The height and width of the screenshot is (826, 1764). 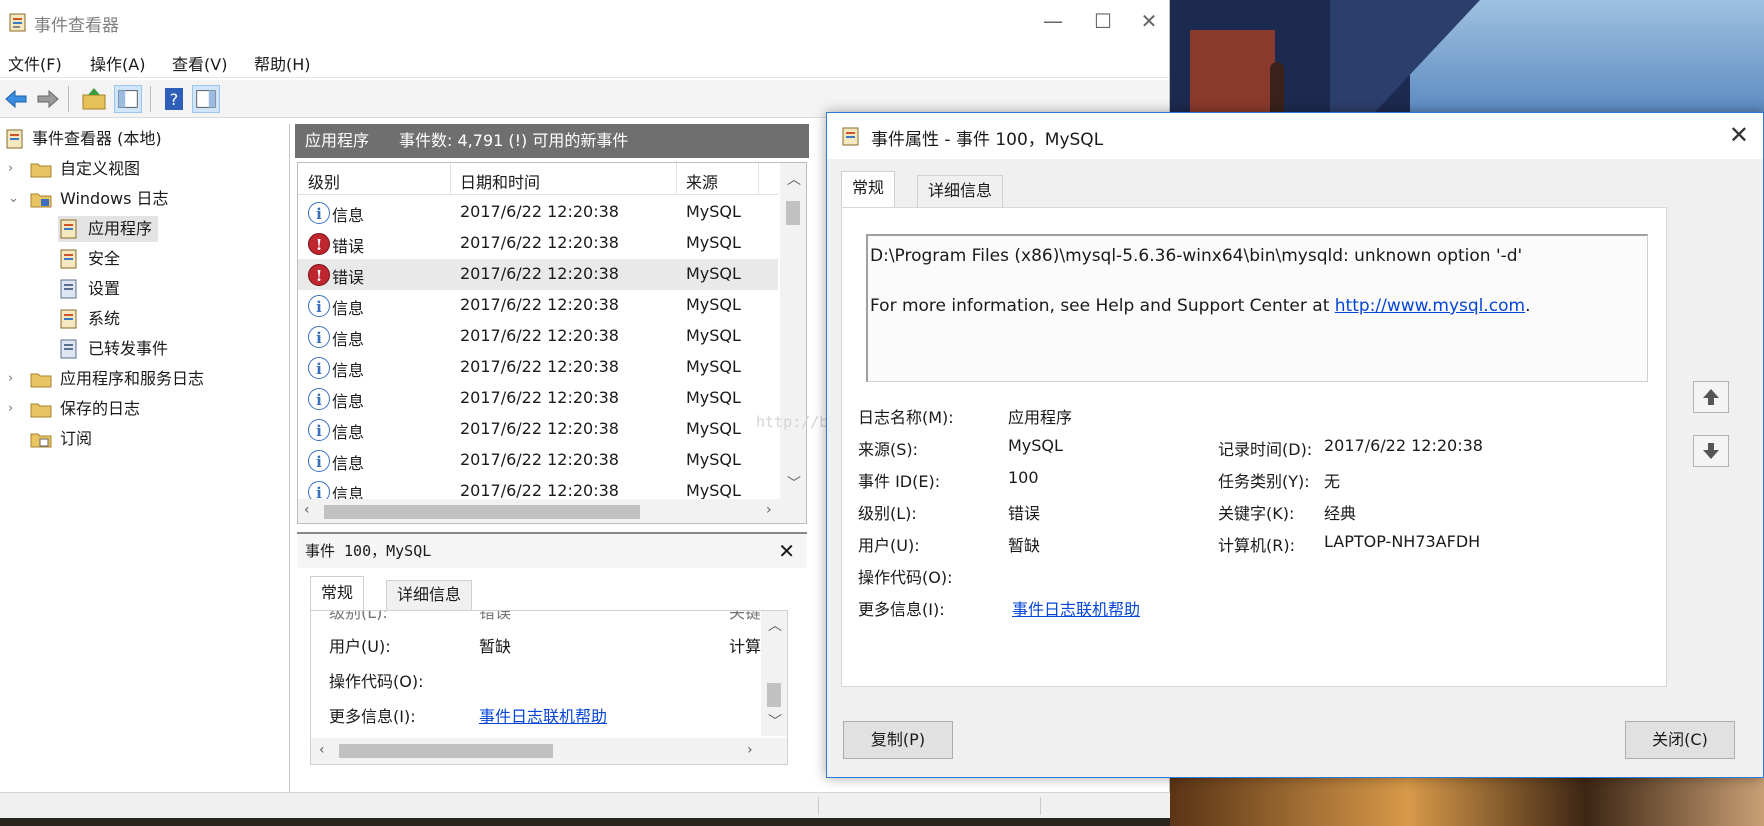 What do you see at coordinates (117, 63) in the screenshot?
I see `menu-action: 操作(A)` at bounding box center [117, 63].